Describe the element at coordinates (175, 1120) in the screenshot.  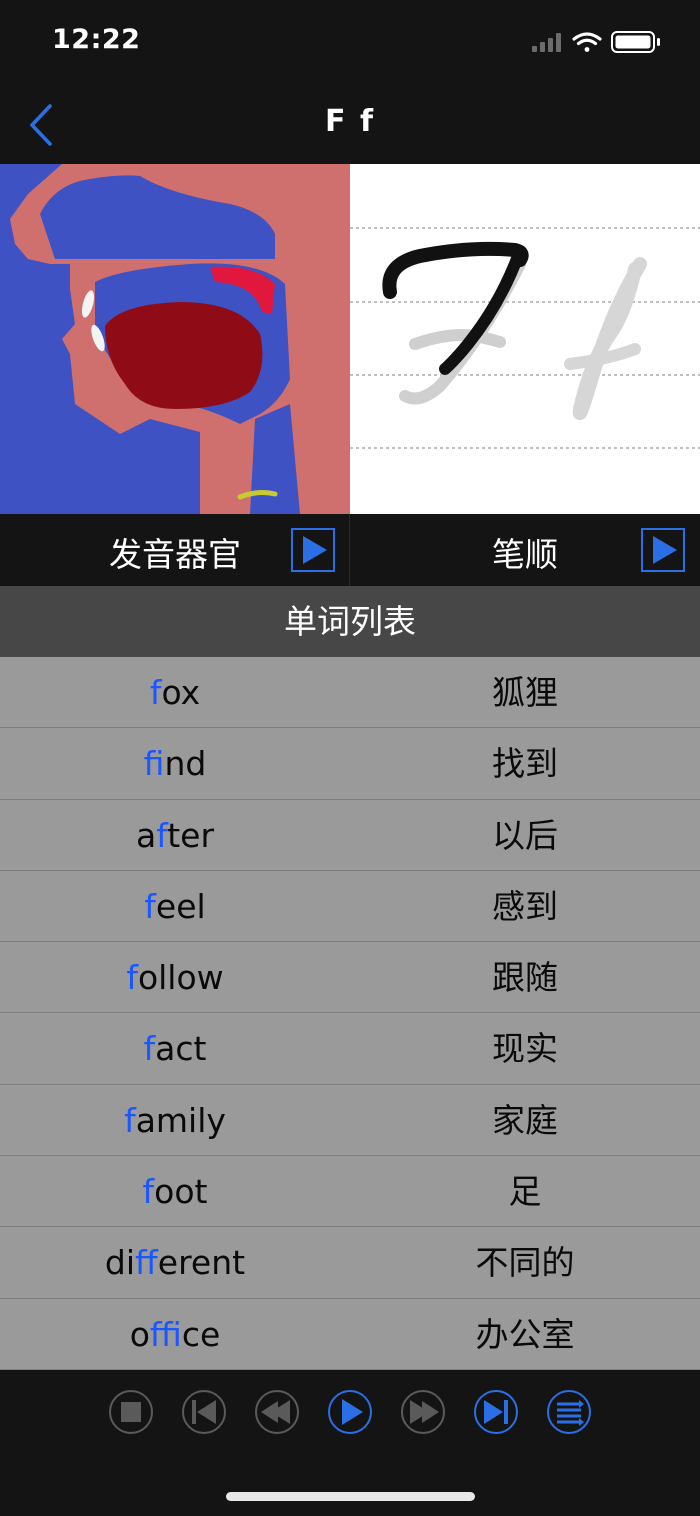
I see `word-english: family` at that location.